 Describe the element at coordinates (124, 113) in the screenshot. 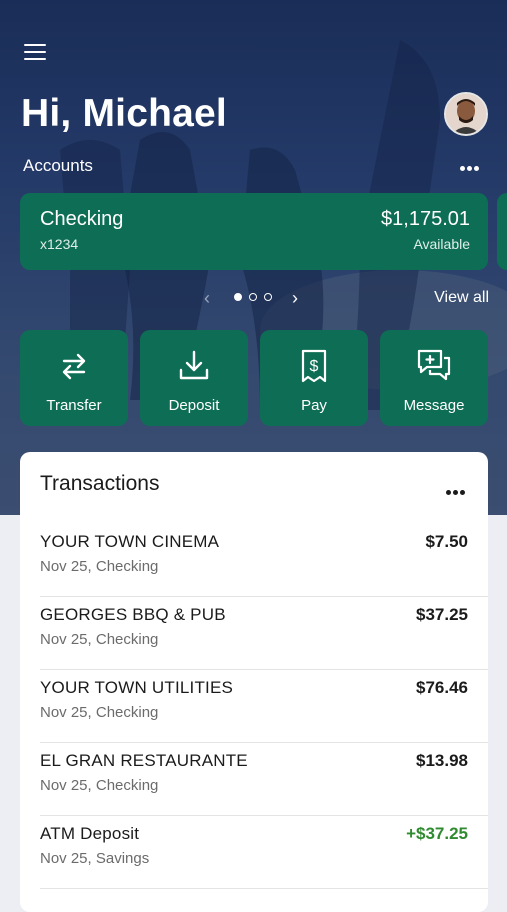

I see `greeting-title: Hi, Michael` at that location.